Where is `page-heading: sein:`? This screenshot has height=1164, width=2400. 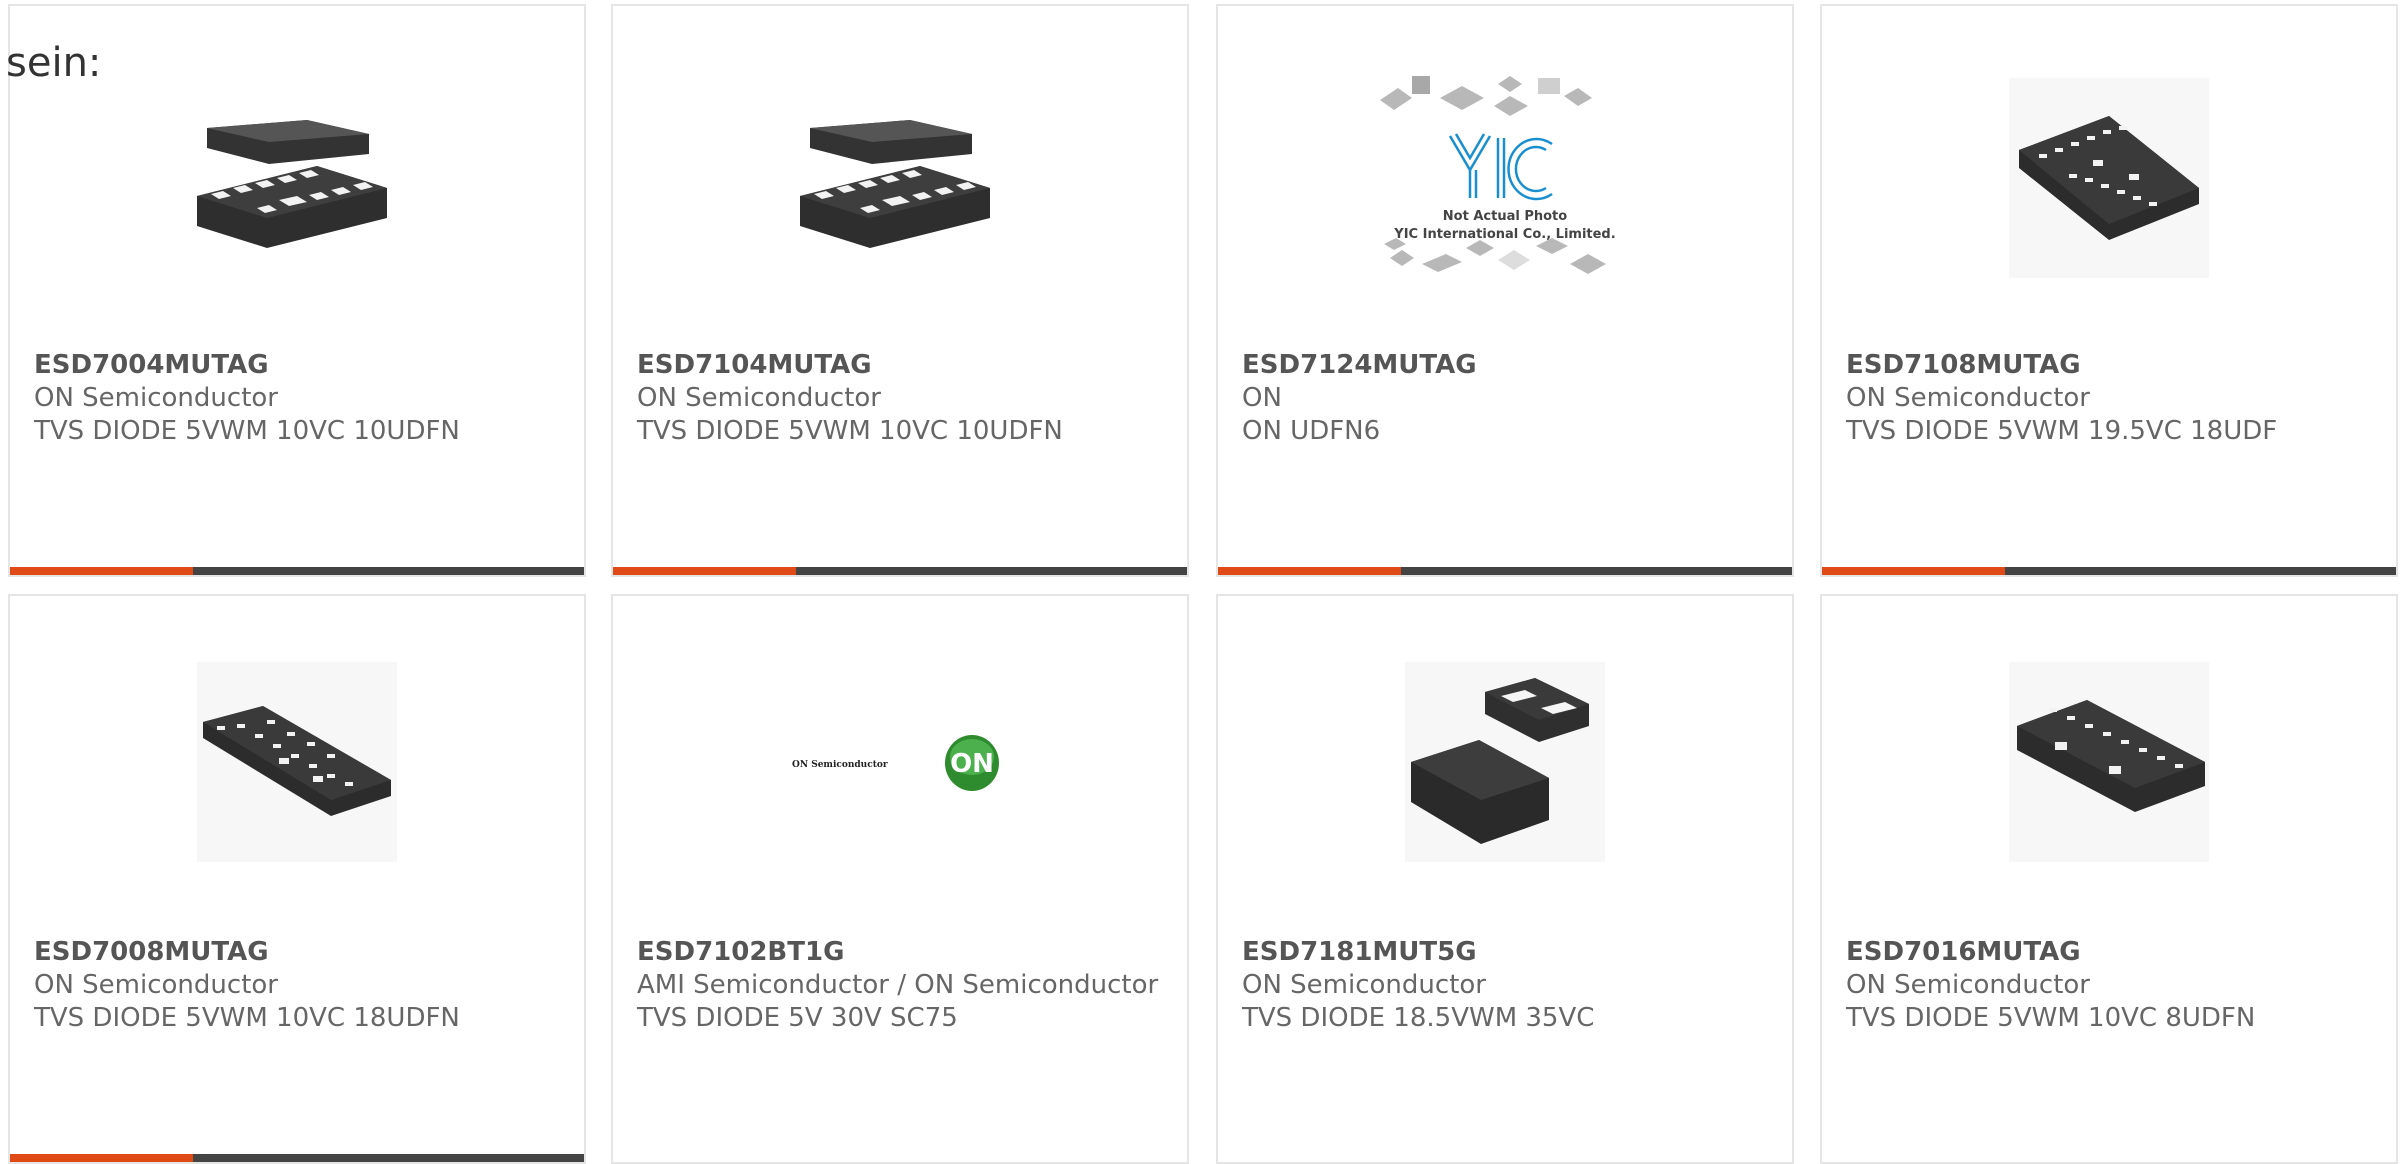
page-heading: sein: is located at coordinates (54, 63).